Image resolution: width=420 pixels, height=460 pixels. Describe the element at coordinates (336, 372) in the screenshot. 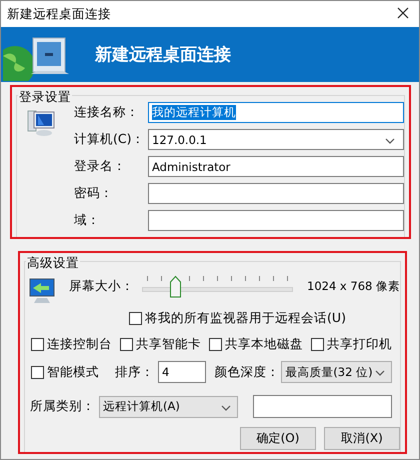

I see `combo-box: 最高质量(32 位)` at that location.